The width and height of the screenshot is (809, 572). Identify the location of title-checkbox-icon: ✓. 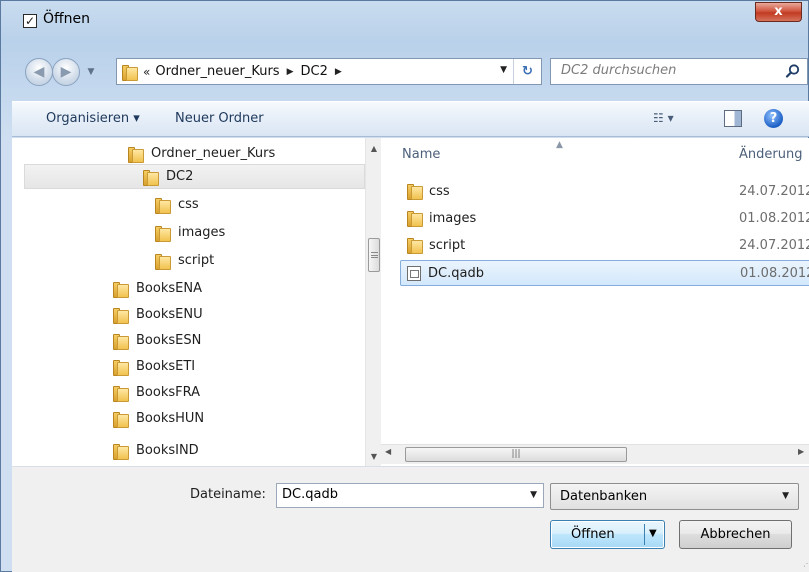
(30, 21).